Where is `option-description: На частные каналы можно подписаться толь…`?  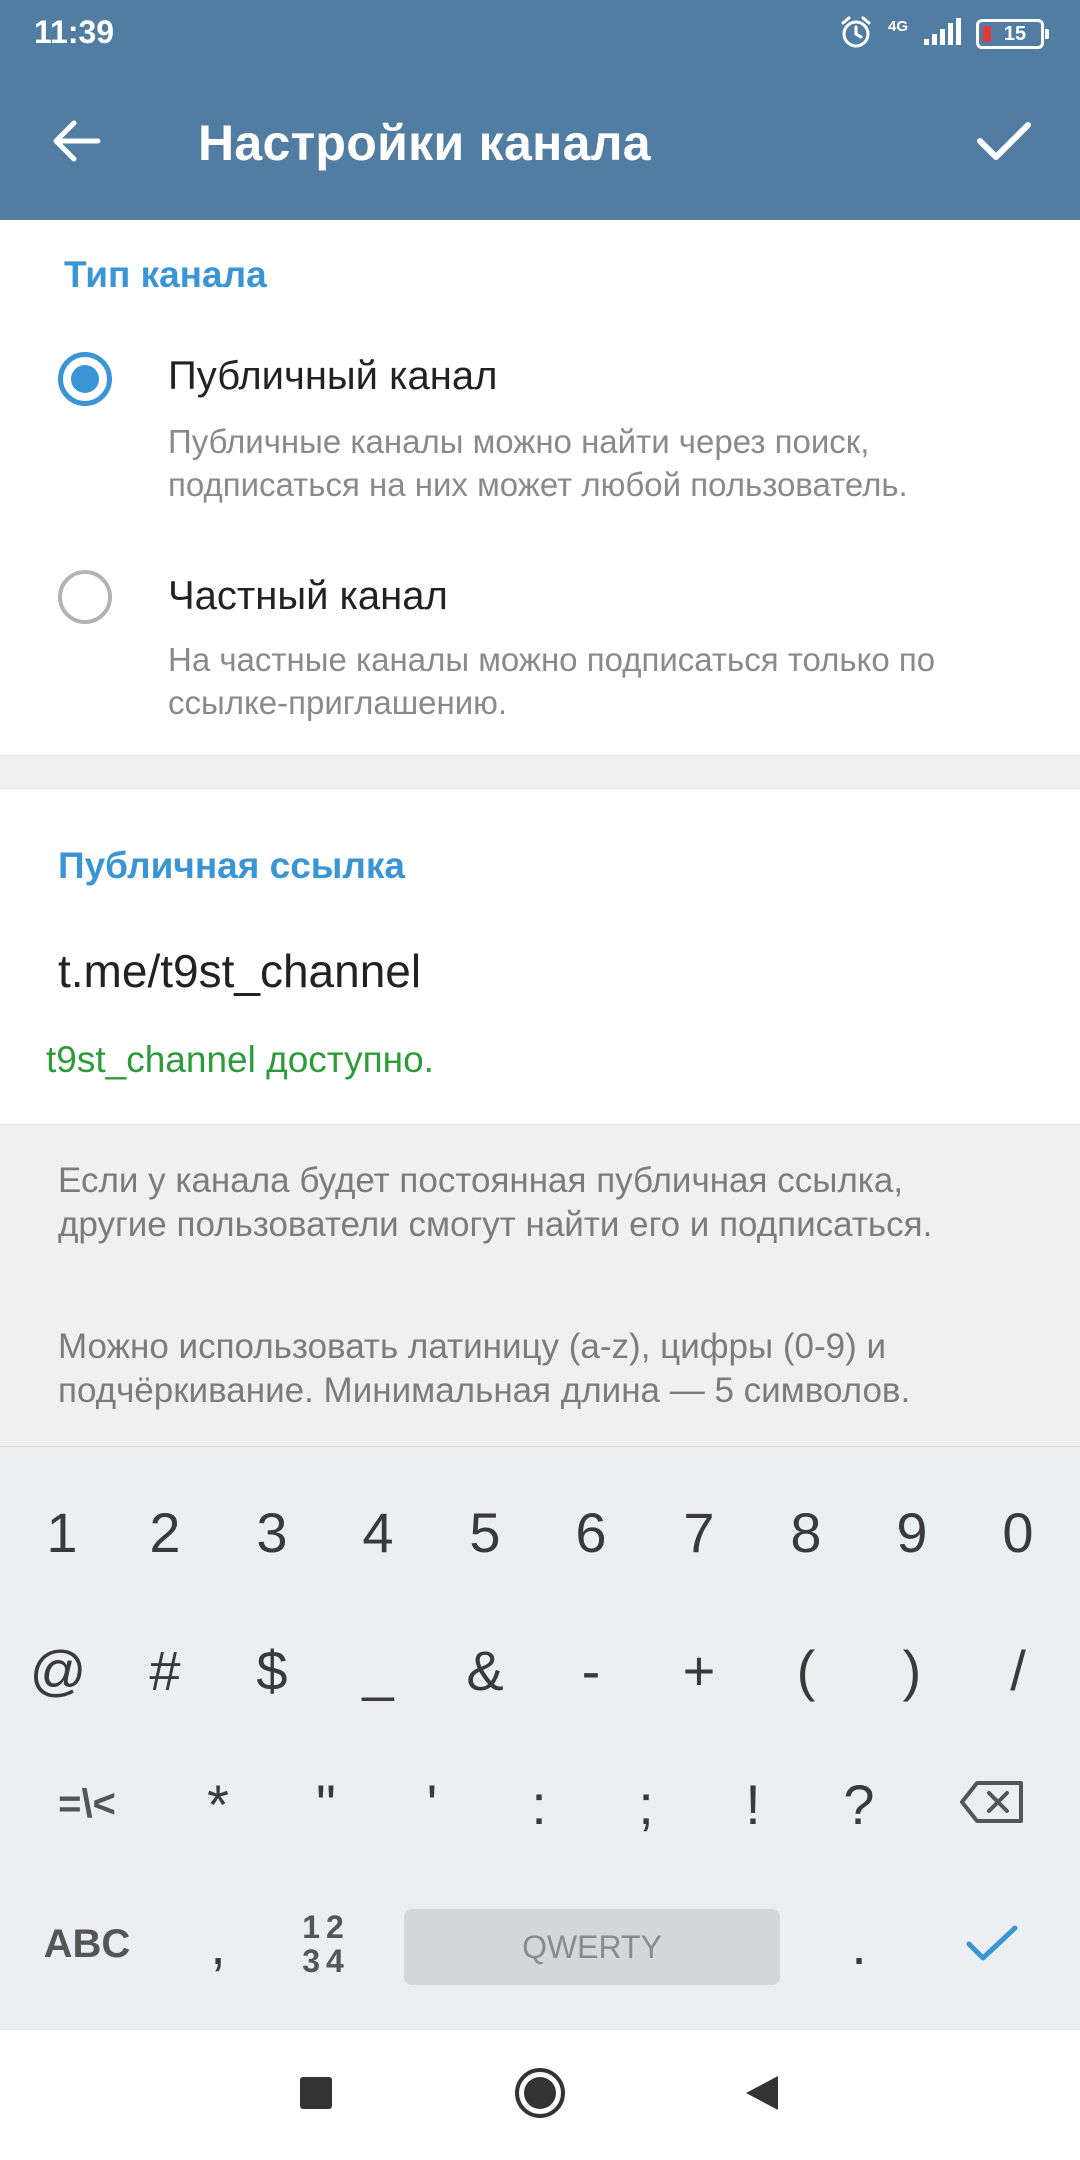
option-description: На частные каналы можно подписаться толь… is located at coordinates (552, 681).